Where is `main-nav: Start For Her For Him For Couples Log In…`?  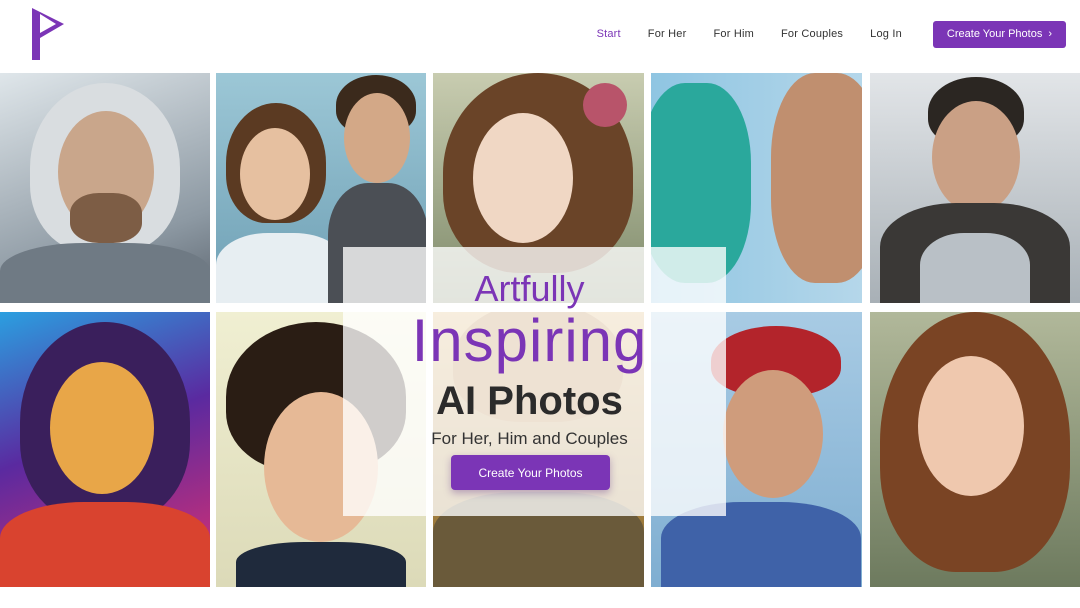 main-nav: Start For Her For Him For Couples Log In… is located at coordinates (831, 34).